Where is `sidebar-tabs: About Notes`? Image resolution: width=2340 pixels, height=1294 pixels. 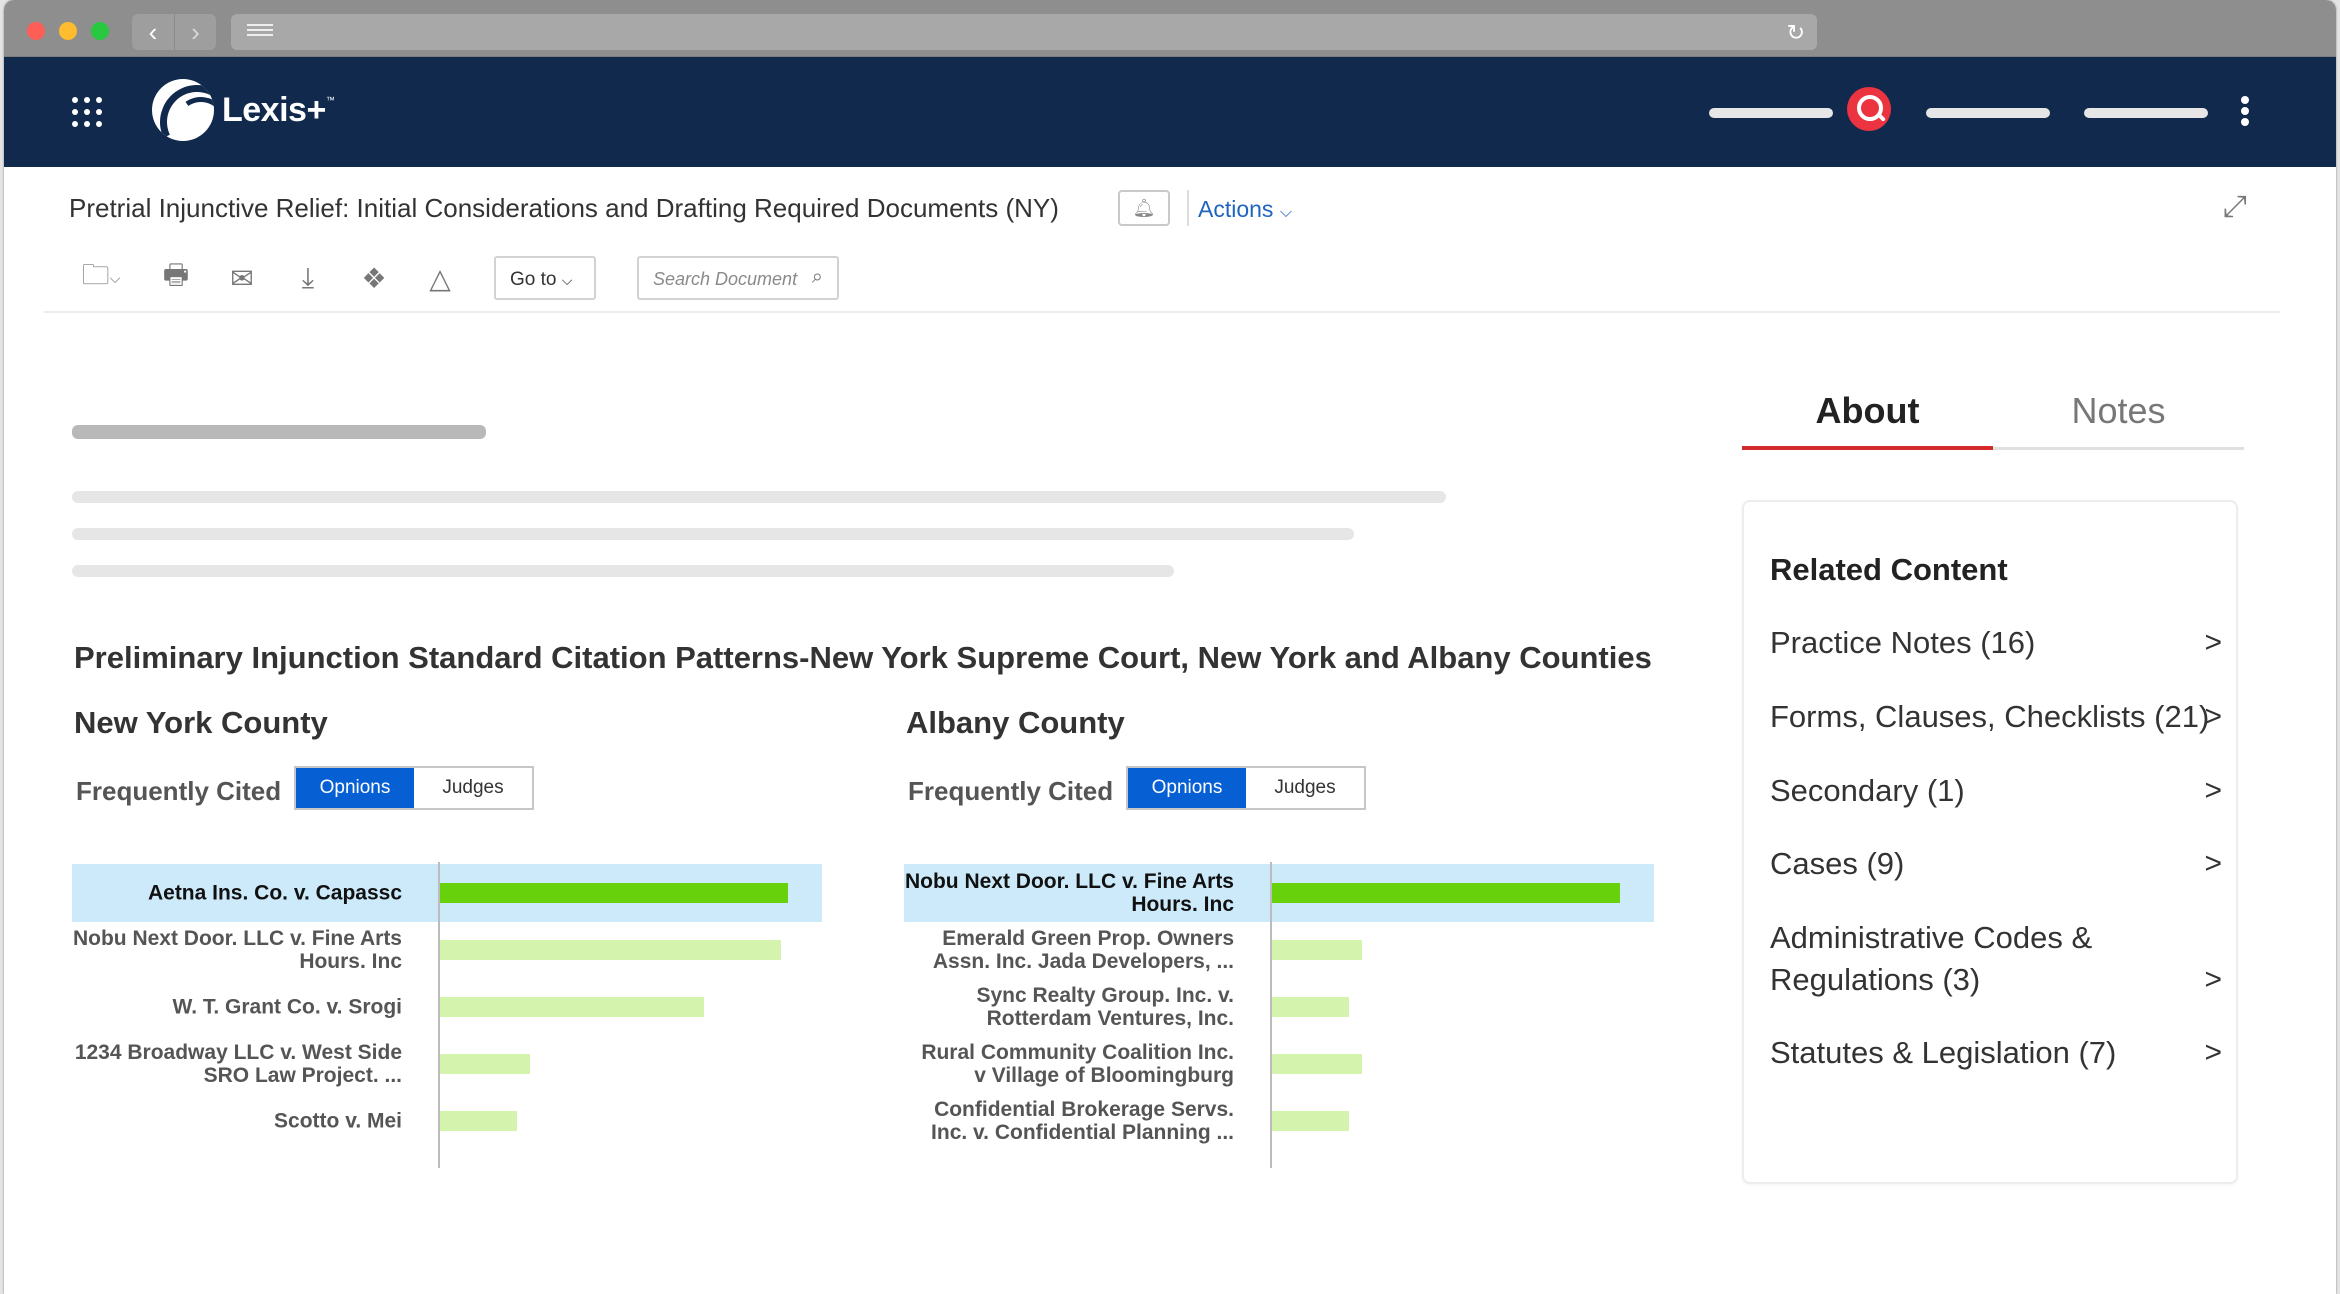 sidebar-tabs: About Notes is located at coordinates (1993, 415).